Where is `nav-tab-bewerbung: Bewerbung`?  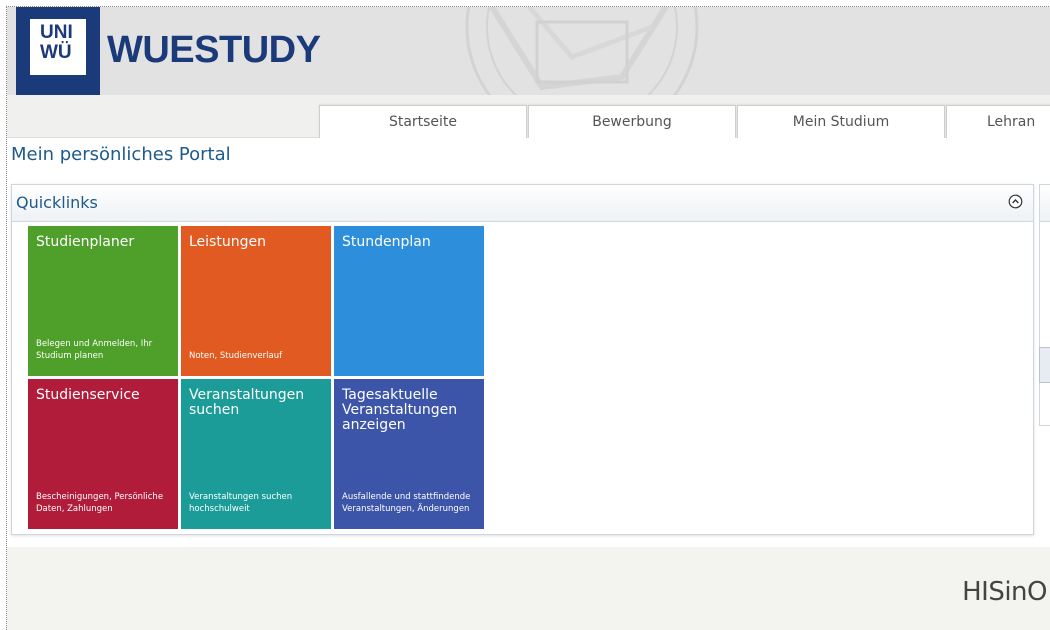 nav-tab-bewerbung: Bewerbung is located at coordinates (632, 121).